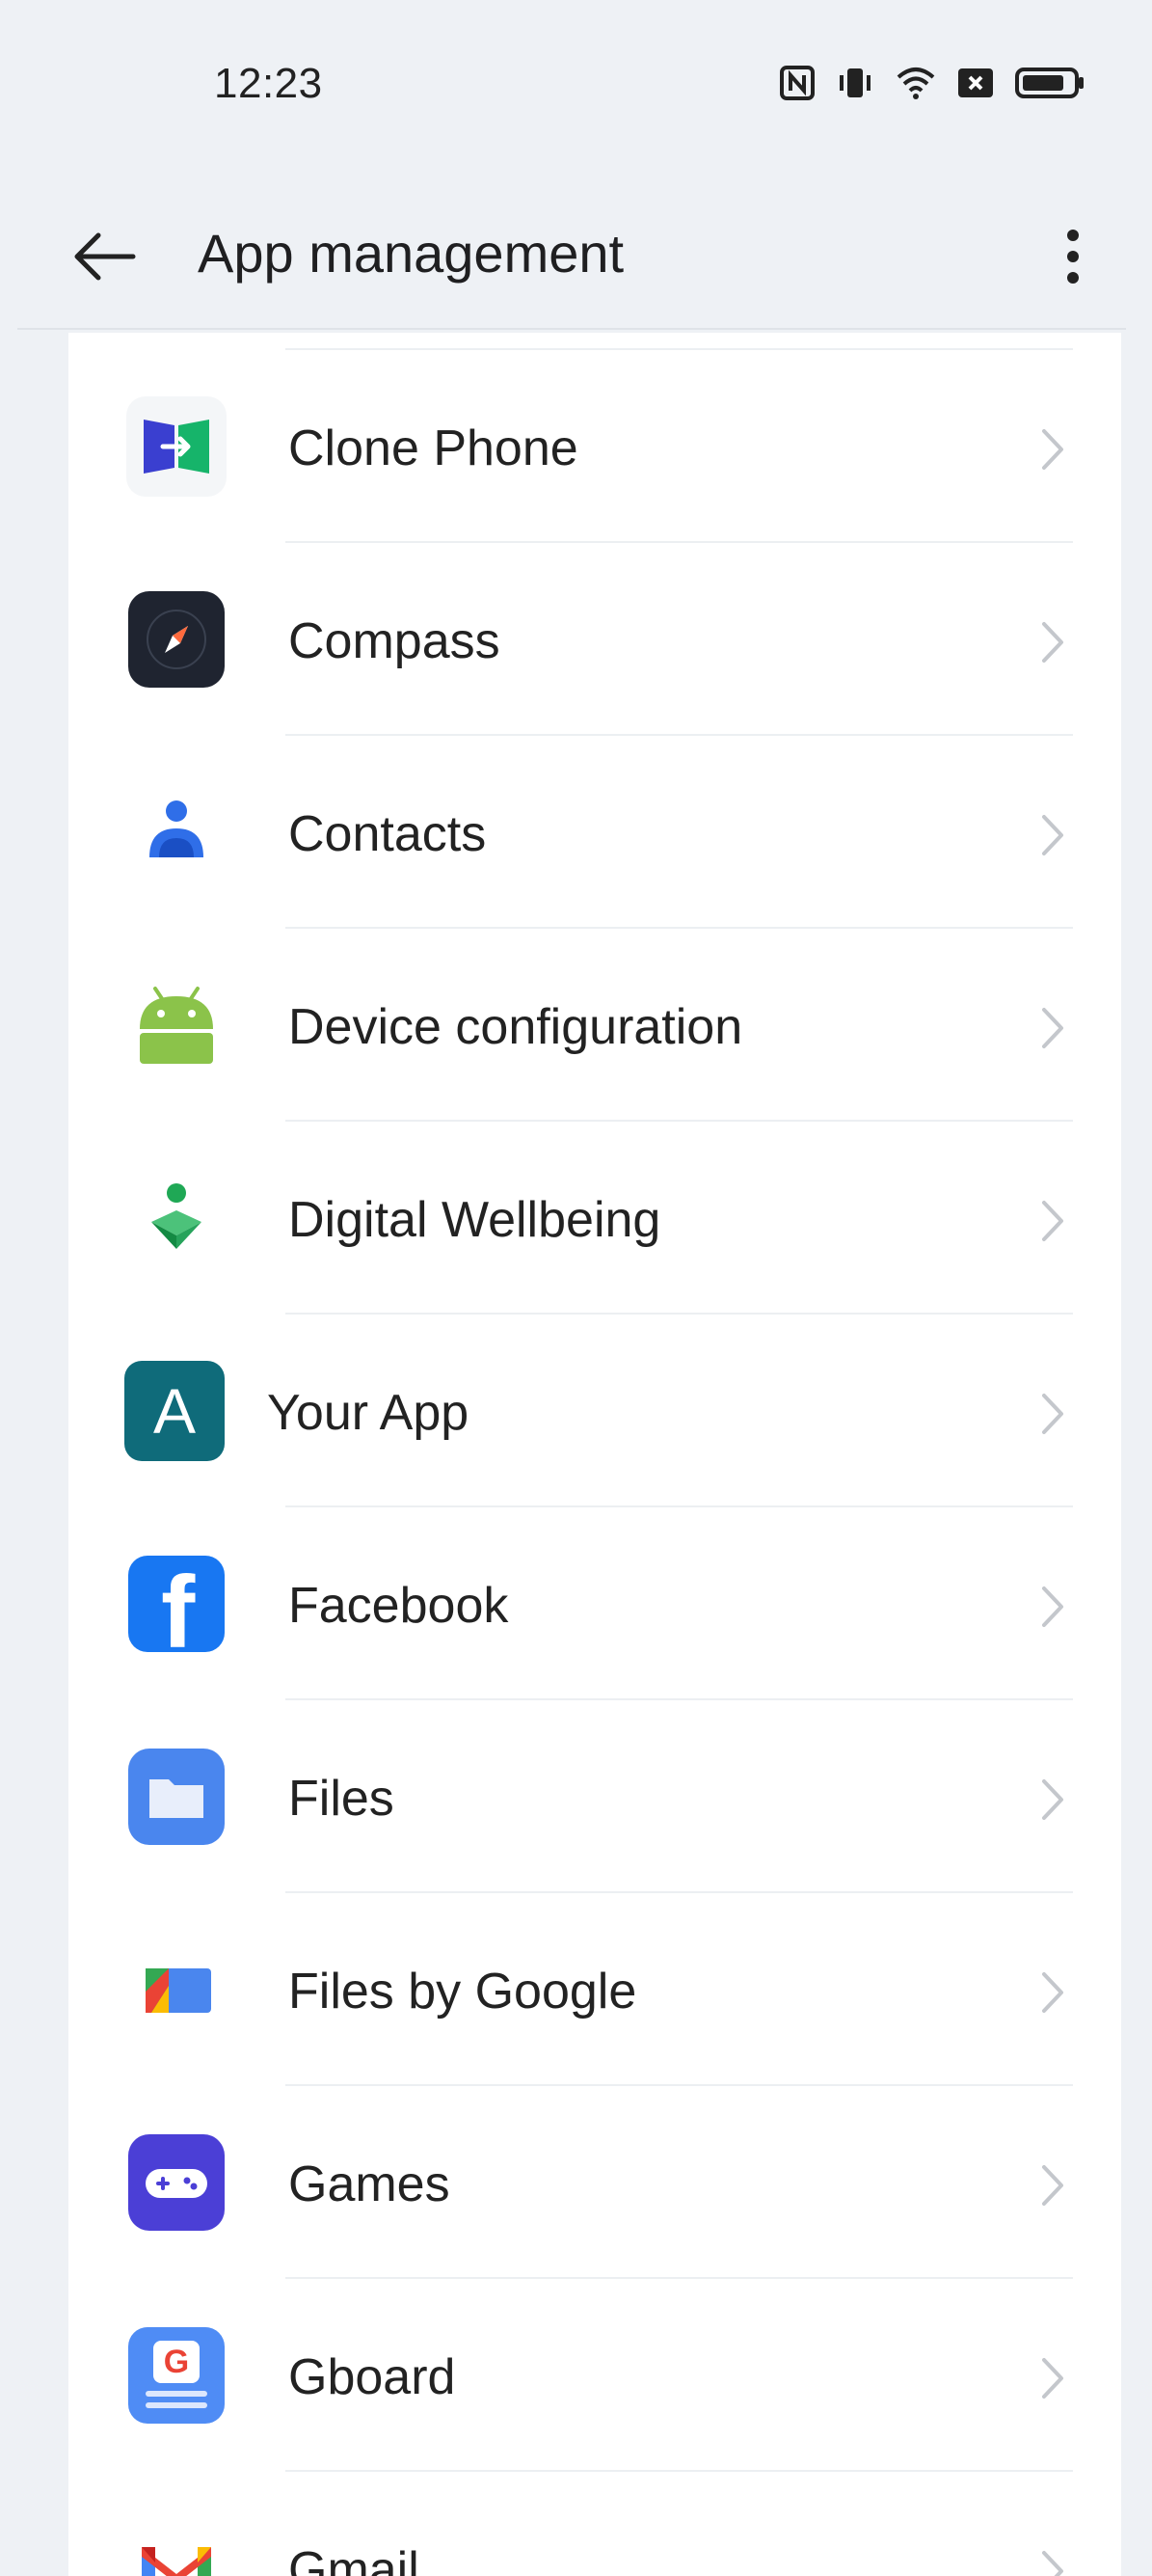 The height and width of the screenshot is (2576, 1152). I want to click on list-item-label: Your App, so click(368, 1413).